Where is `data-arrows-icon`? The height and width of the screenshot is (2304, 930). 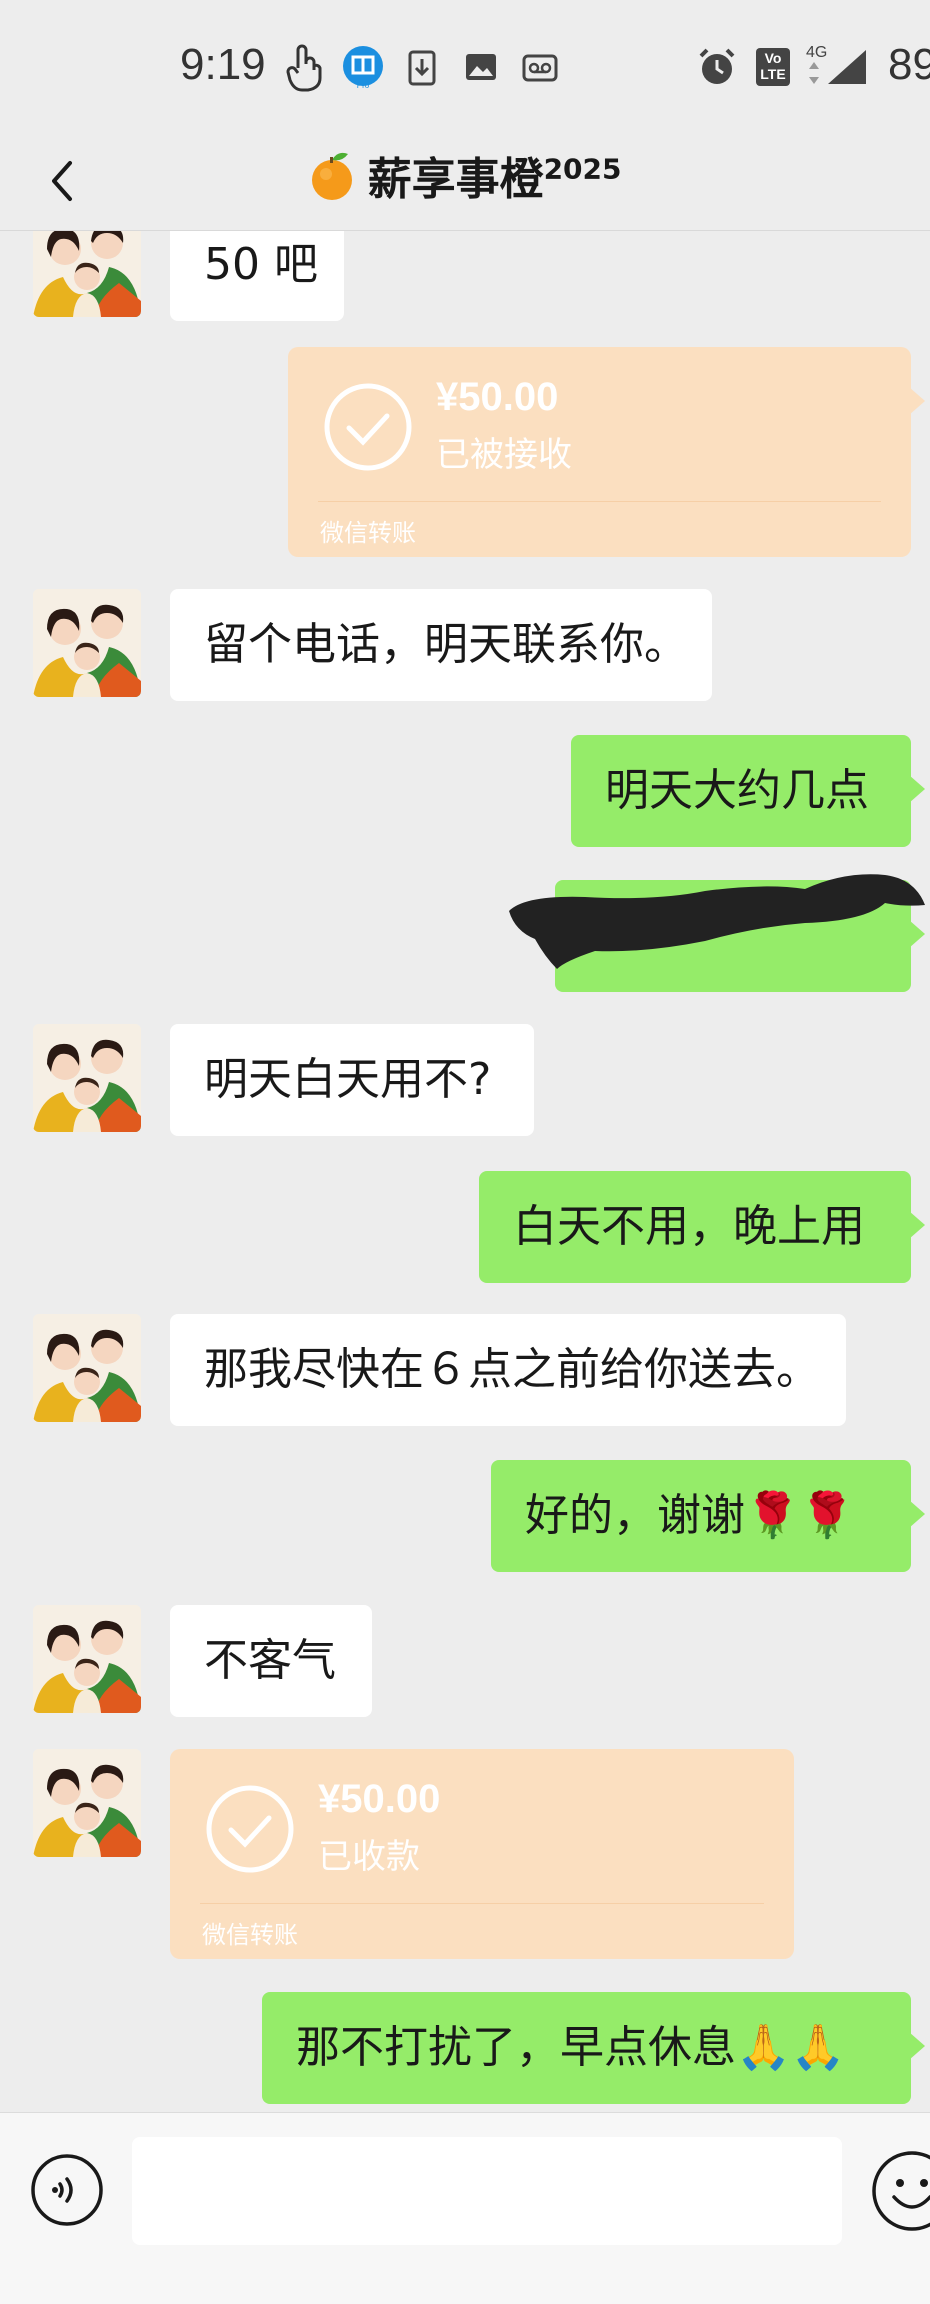
data-arrows-icon is located at coordinates (814, 73).